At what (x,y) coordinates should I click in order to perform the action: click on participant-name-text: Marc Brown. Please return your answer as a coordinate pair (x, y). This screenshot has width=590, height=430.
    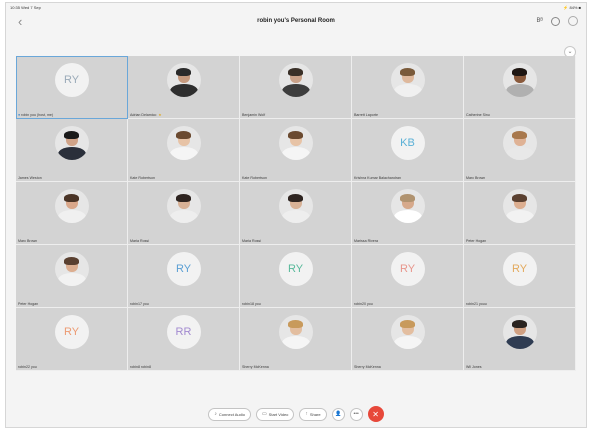
    Looking at the image, I should click on (476, 178).